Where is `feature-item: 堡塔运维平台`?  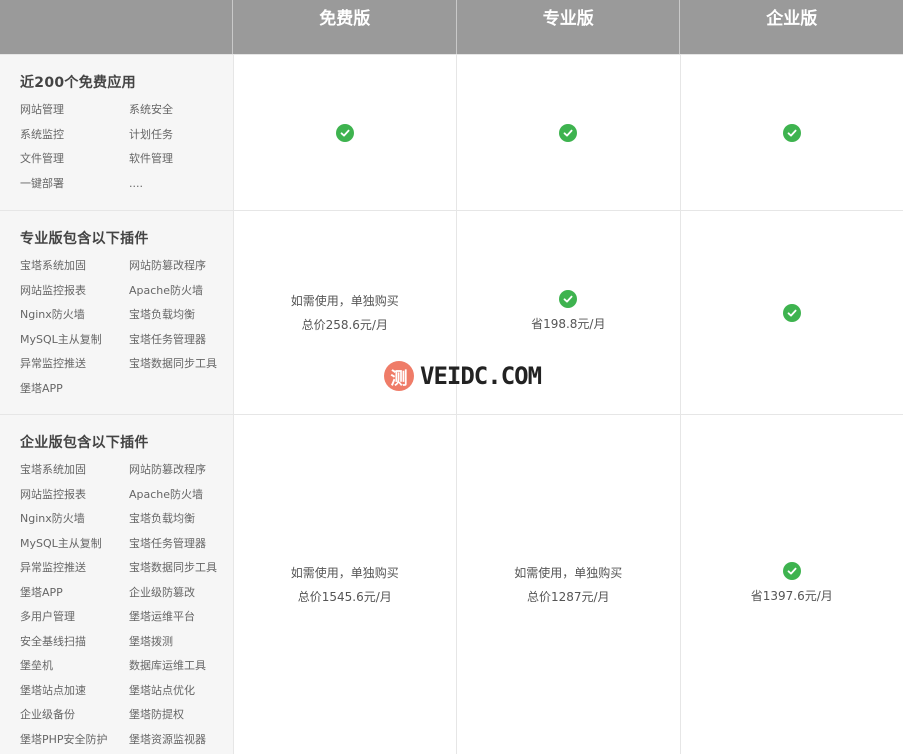
feature-item: 堡塔运维平台 is located at coordinates (179, 621).